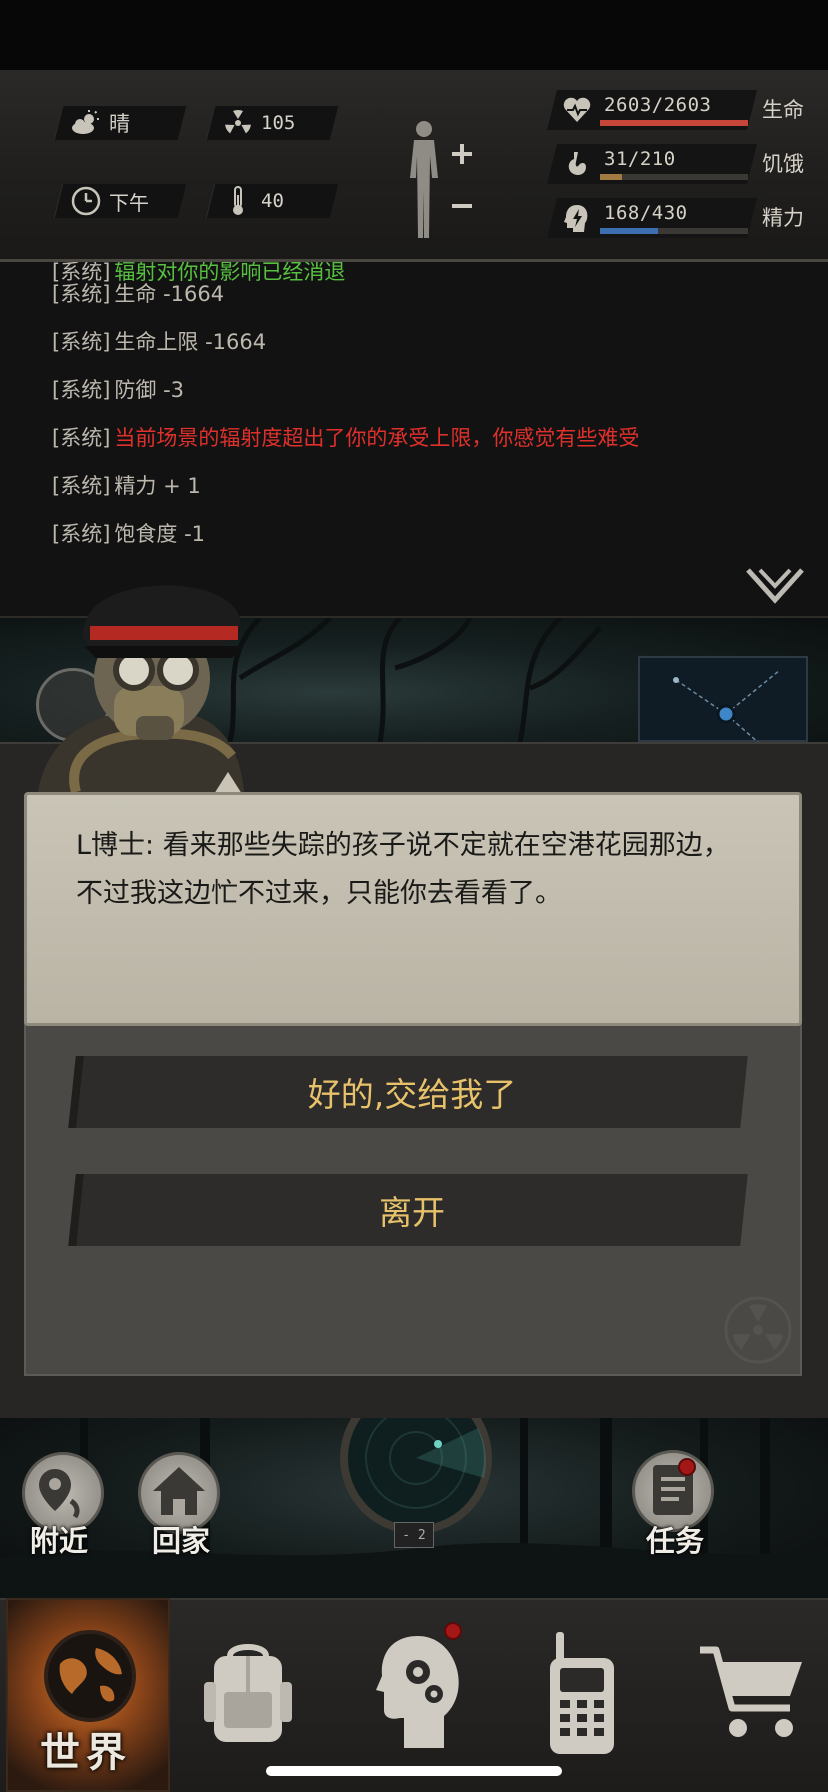 This screenshot has height=1792, width=828. What do you see at coordinates (783, 110) in the screenshot?
I see `health-label: 生命` at bounding box center [783, 110].